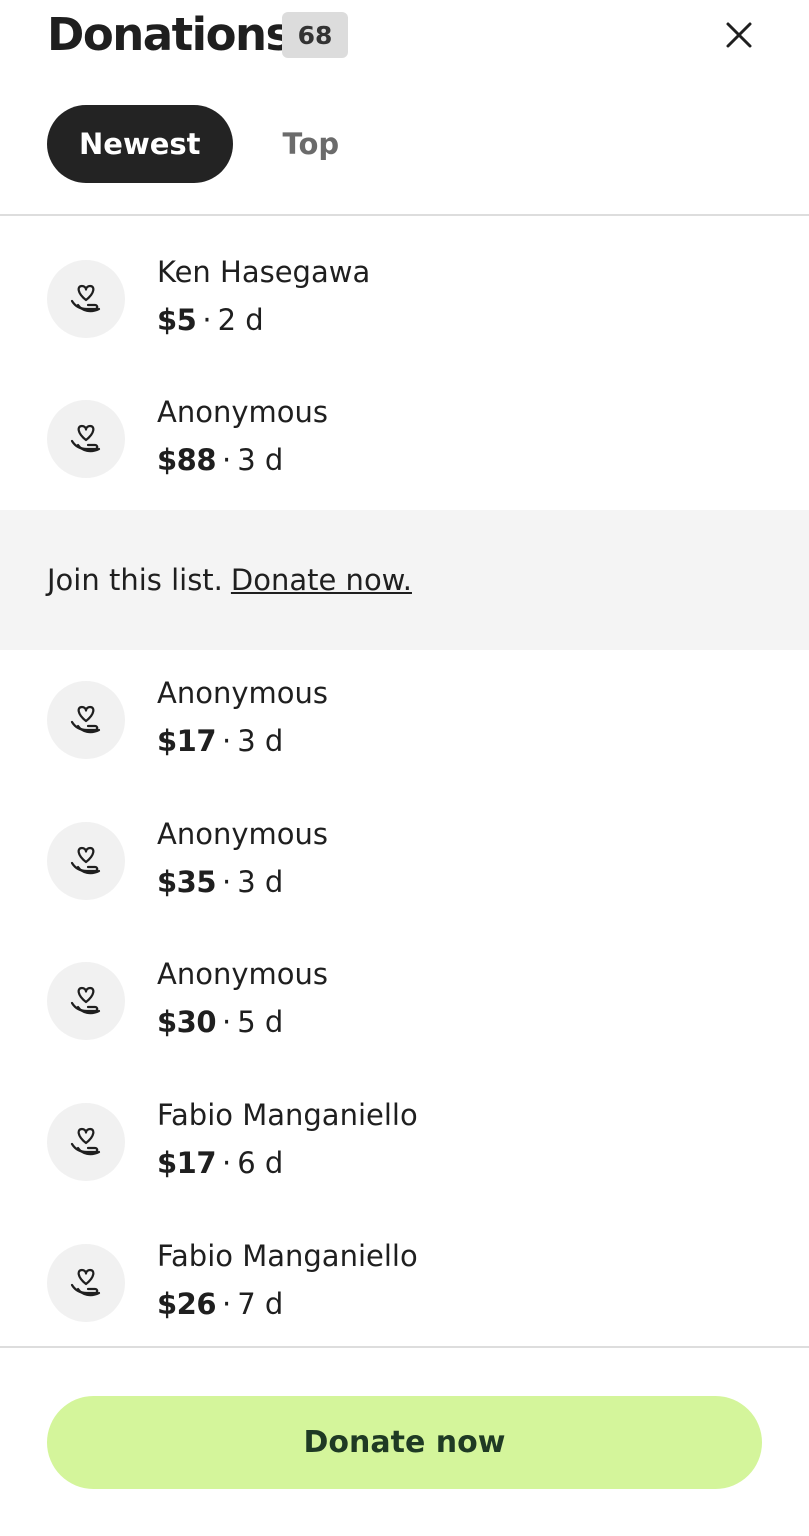 The image size is (809, 1536). What do you see at coordinates (220, 1022) in the screenshot?
I see `donation-meta: $30 · 5 d` at bounding box center [220, 1022].